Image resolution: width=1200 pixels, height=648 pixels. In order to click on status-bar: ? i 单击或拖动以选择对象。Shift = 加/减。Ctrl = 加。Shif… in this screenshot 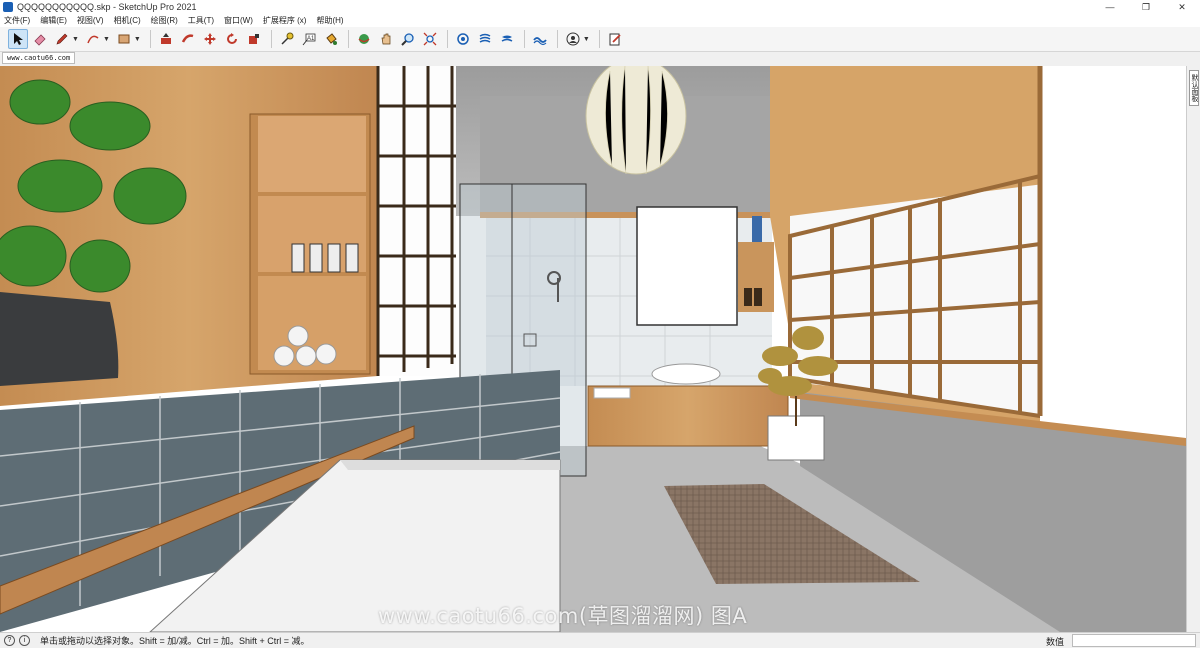, I will do `click(600, 640)`.